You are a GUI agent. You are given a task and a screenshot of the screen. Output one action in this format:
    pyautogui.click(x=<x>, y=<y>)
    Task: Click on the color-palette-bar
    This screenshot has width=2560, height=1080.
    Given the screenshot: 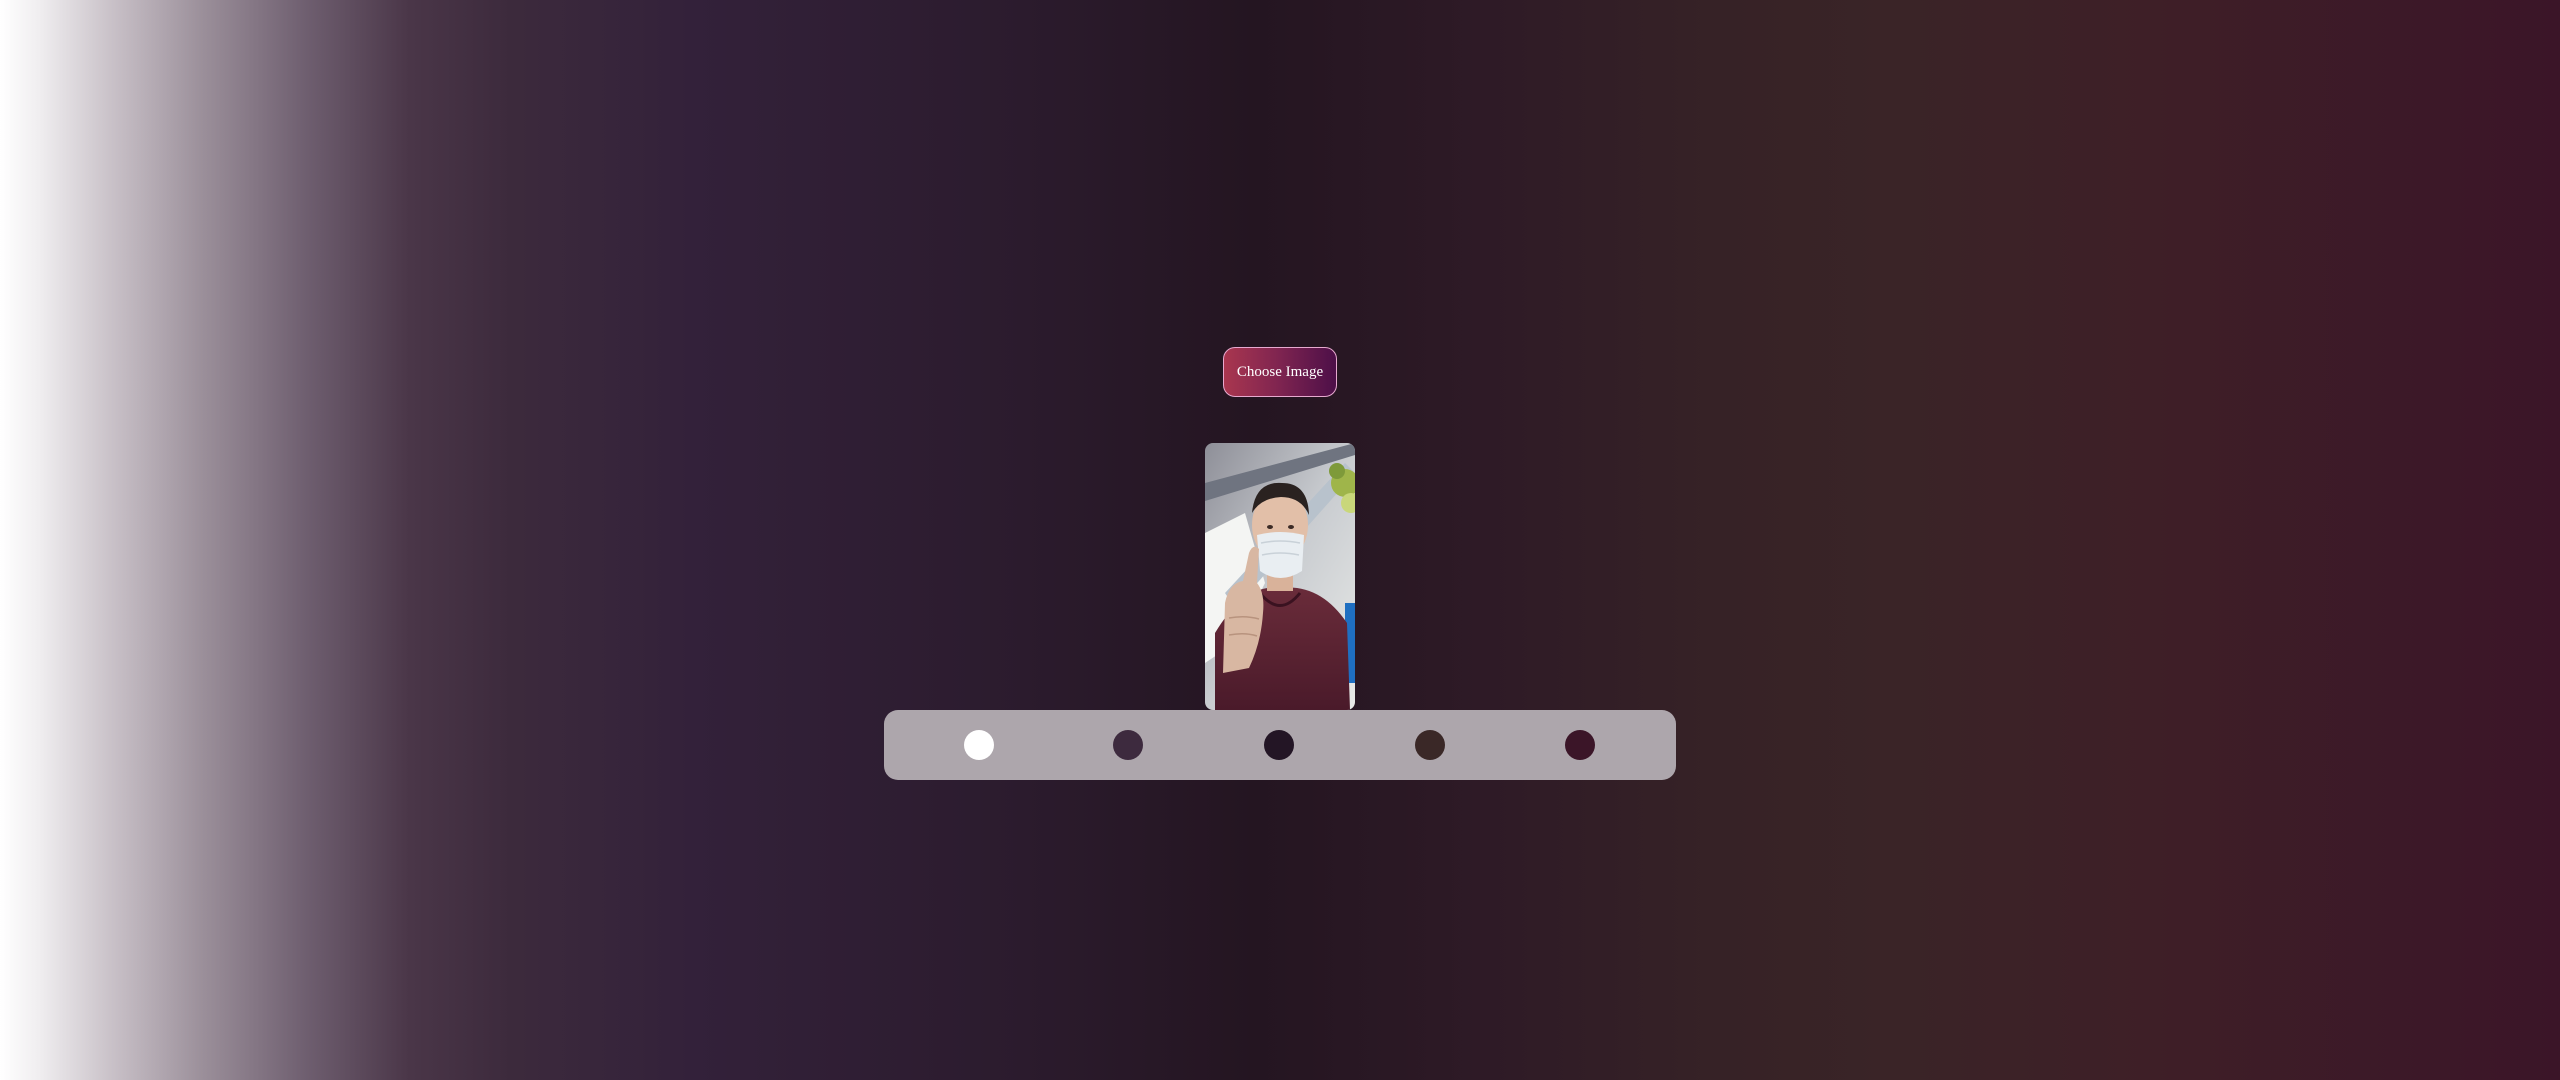 What is the action you would take?
    pyautogui.click(x=1280, y=745)
    